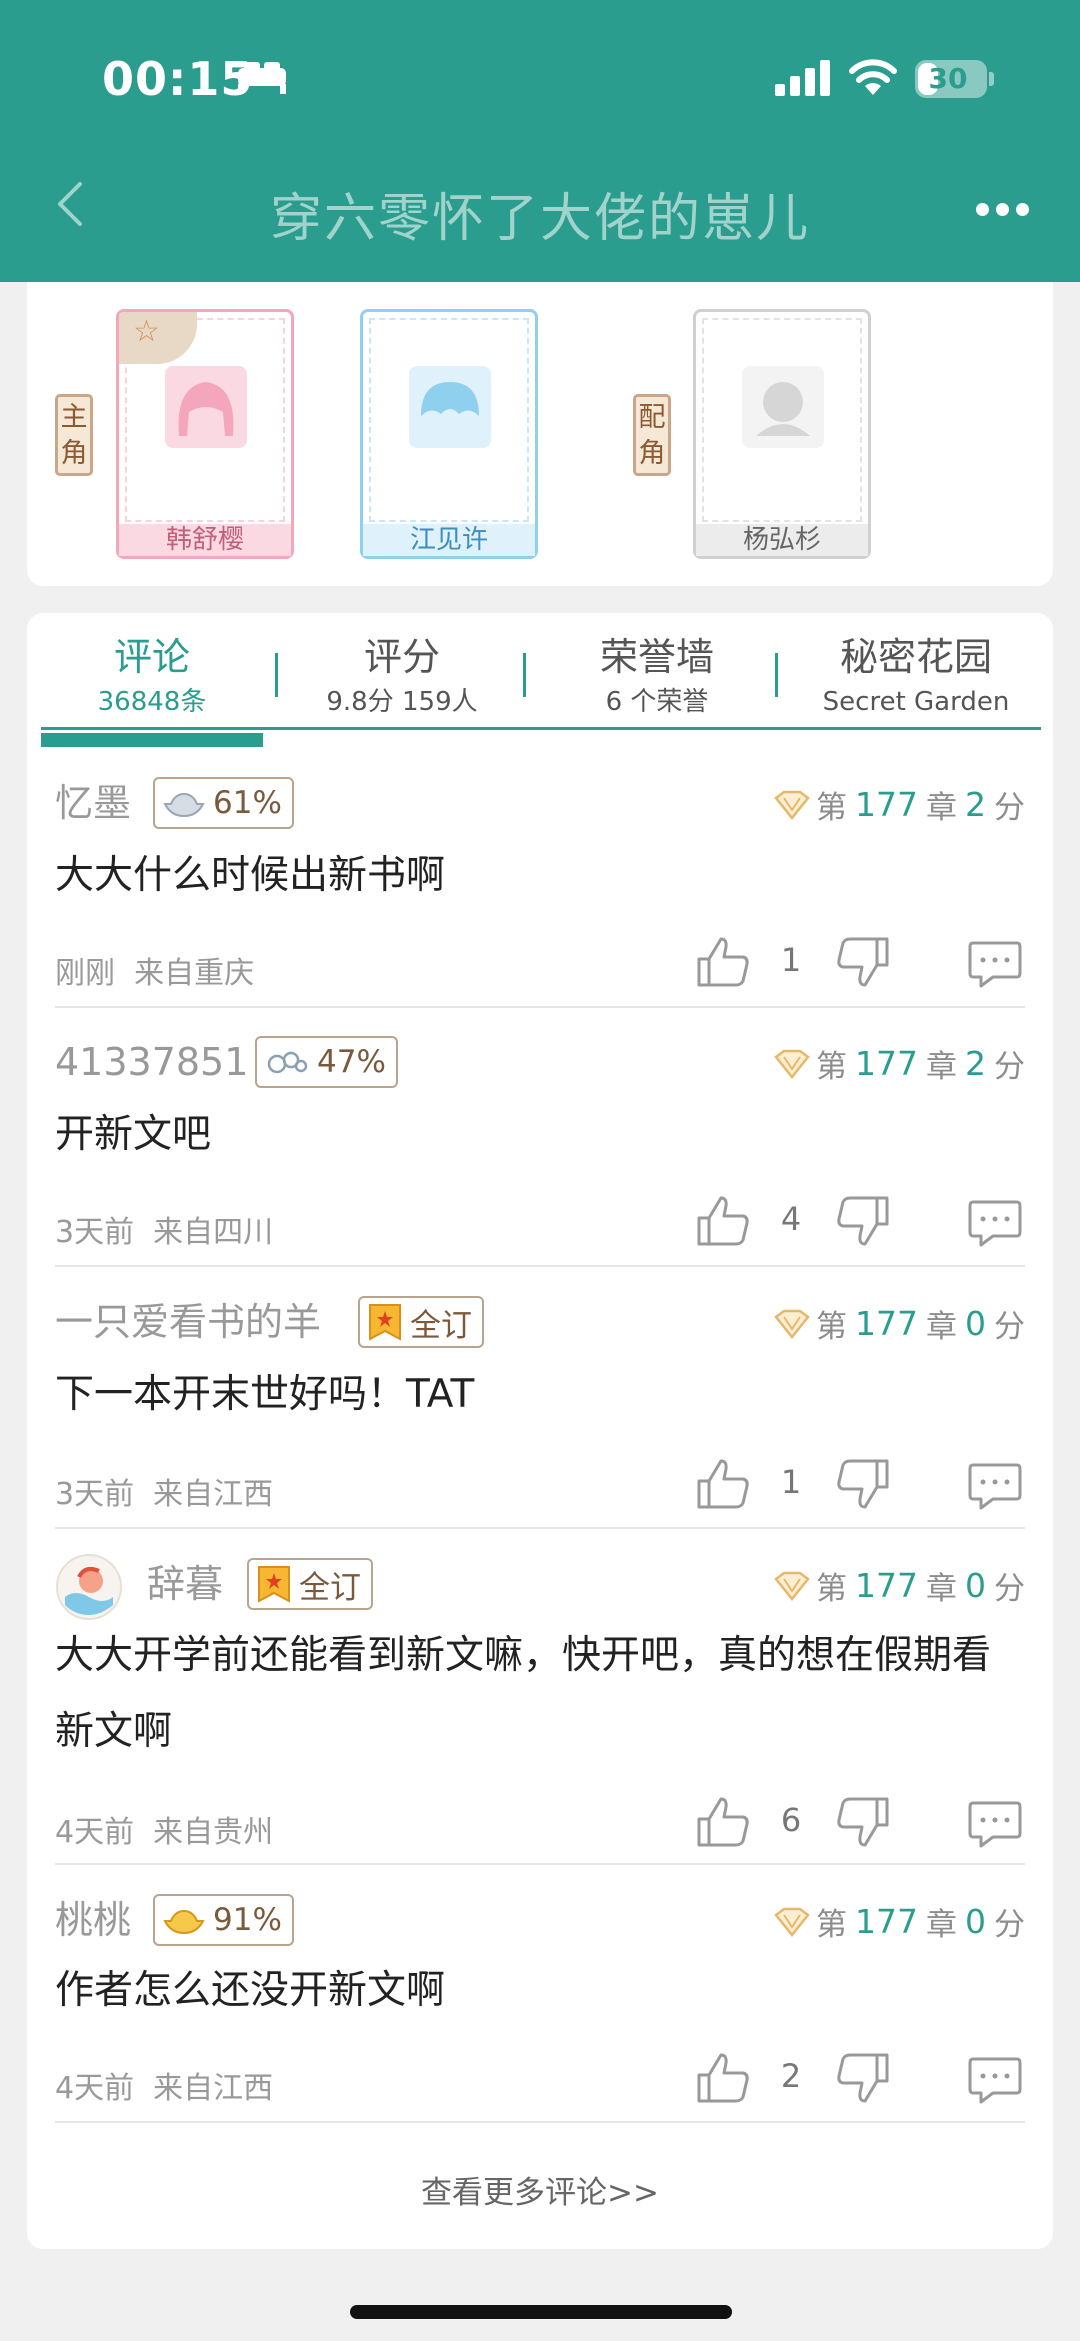 The width and height of the screenshot is (1080, 2341). Describe the element at coordinates (831, 1589) in the screenshot. I see `chapter-prefix: 第` at that location.